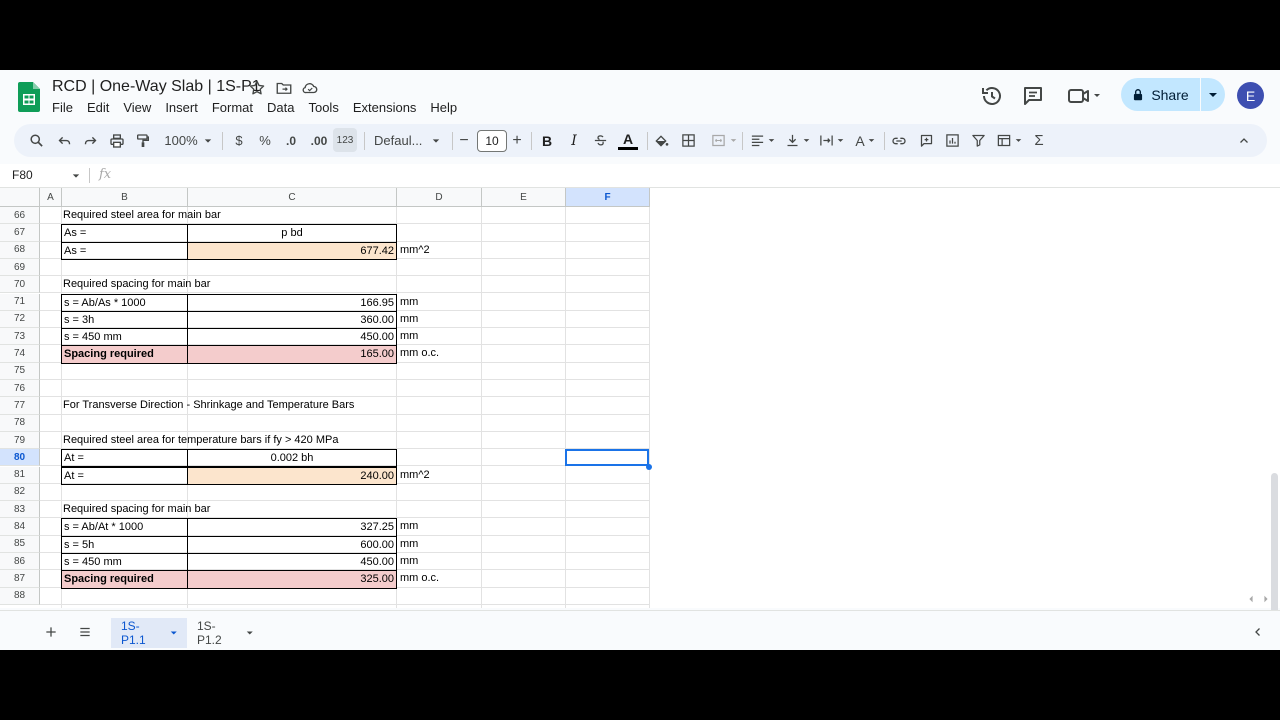 Image resolution: width=1280 pixels, height=720 pixels. What do you see at coordinates (20, 285) in the screenshot?
I see `row-header: 70` at bounding box center [20, 285].